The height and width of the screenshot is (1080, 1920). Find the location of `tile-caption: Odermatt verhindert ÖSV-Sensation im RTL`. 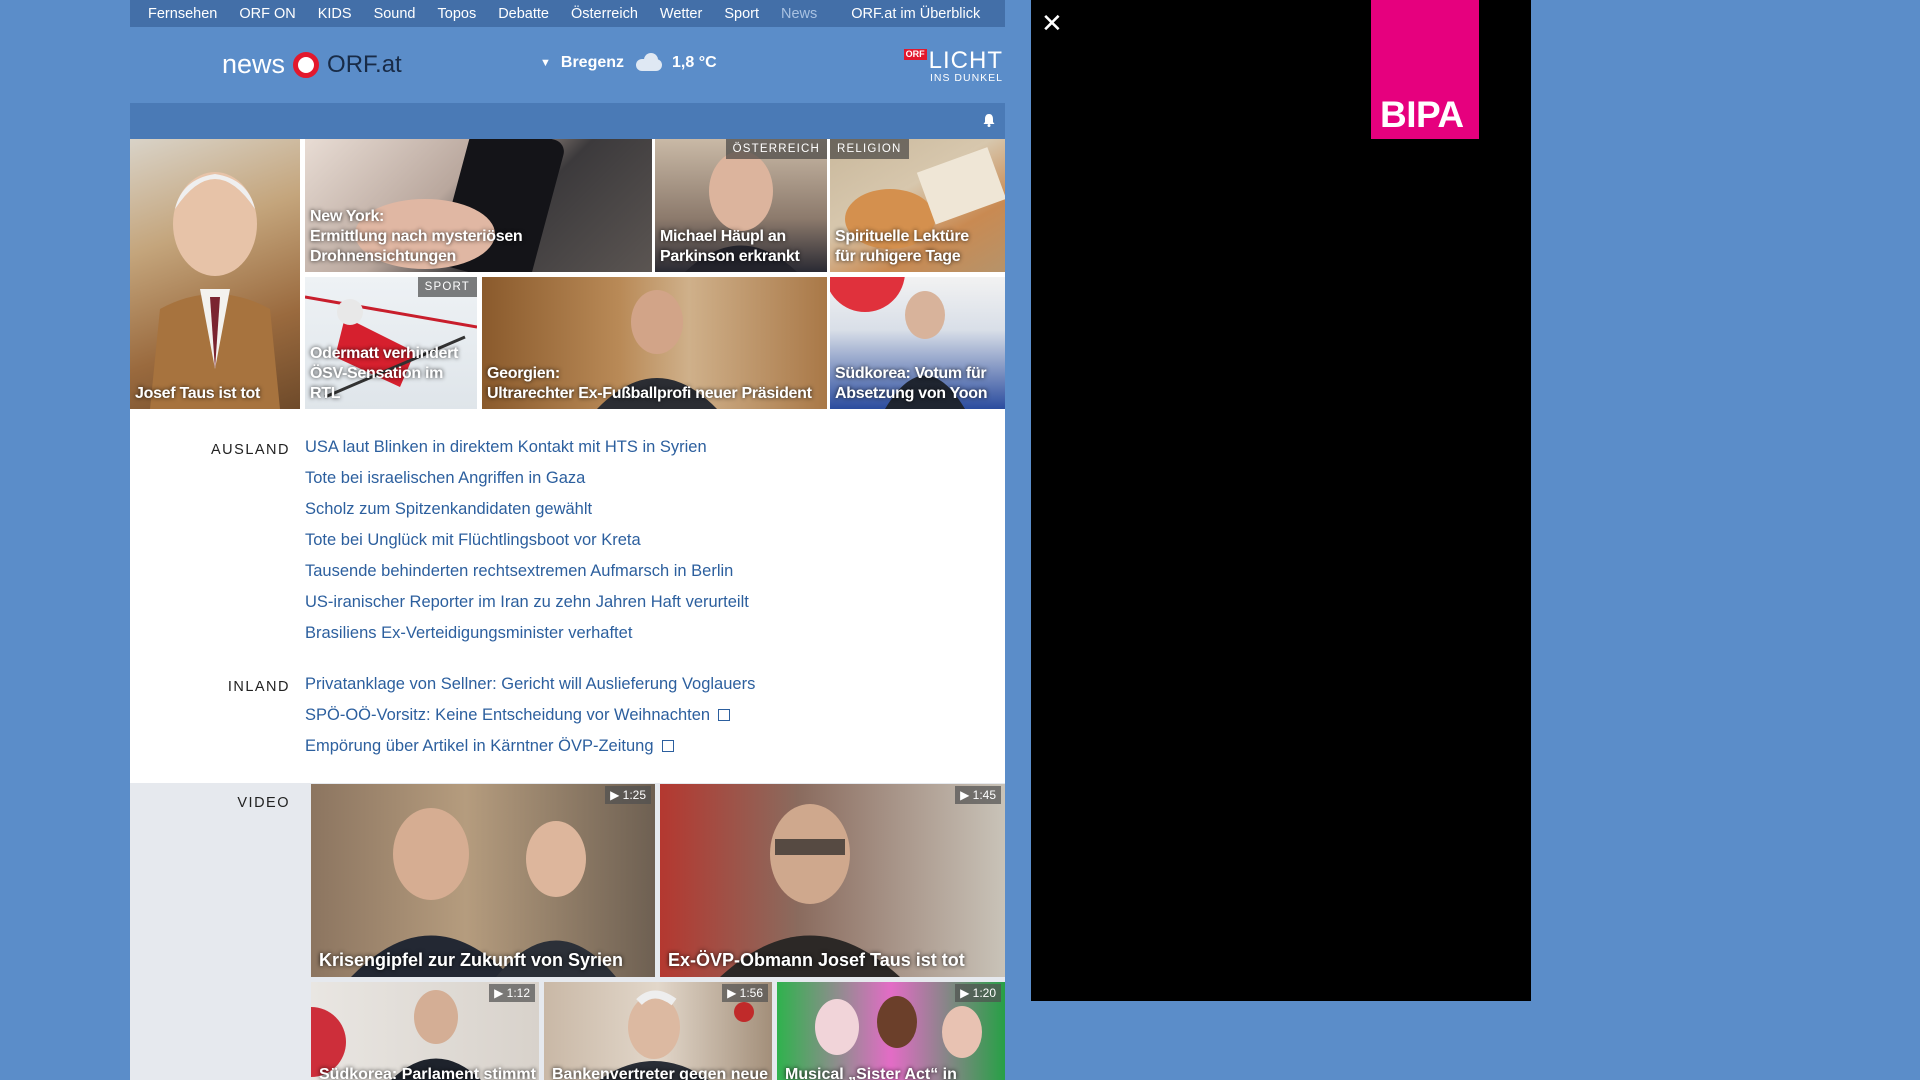

tile-caption: Odermatt verhindert ÖSV-Sensation im RTL is located at coordinates (384, 373).